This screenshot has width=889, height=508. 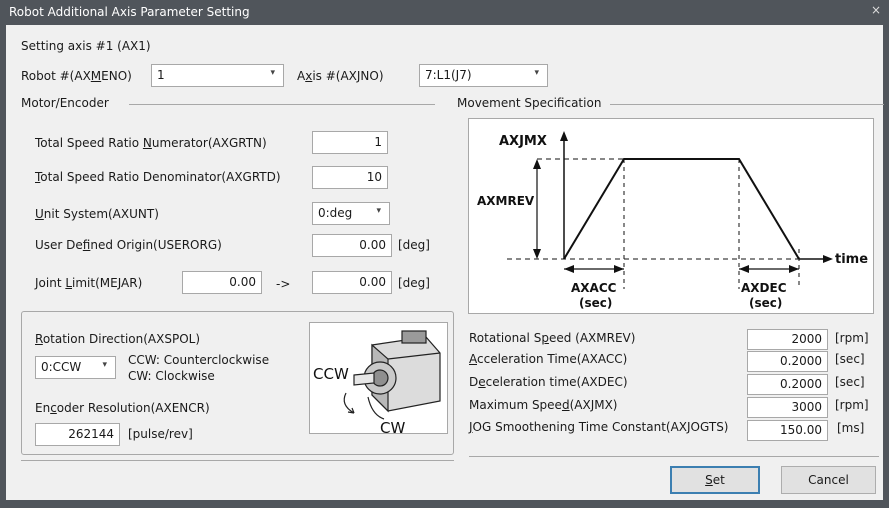 I want to click on motor-illustration: CCW CW, so click(x=378, y=379).